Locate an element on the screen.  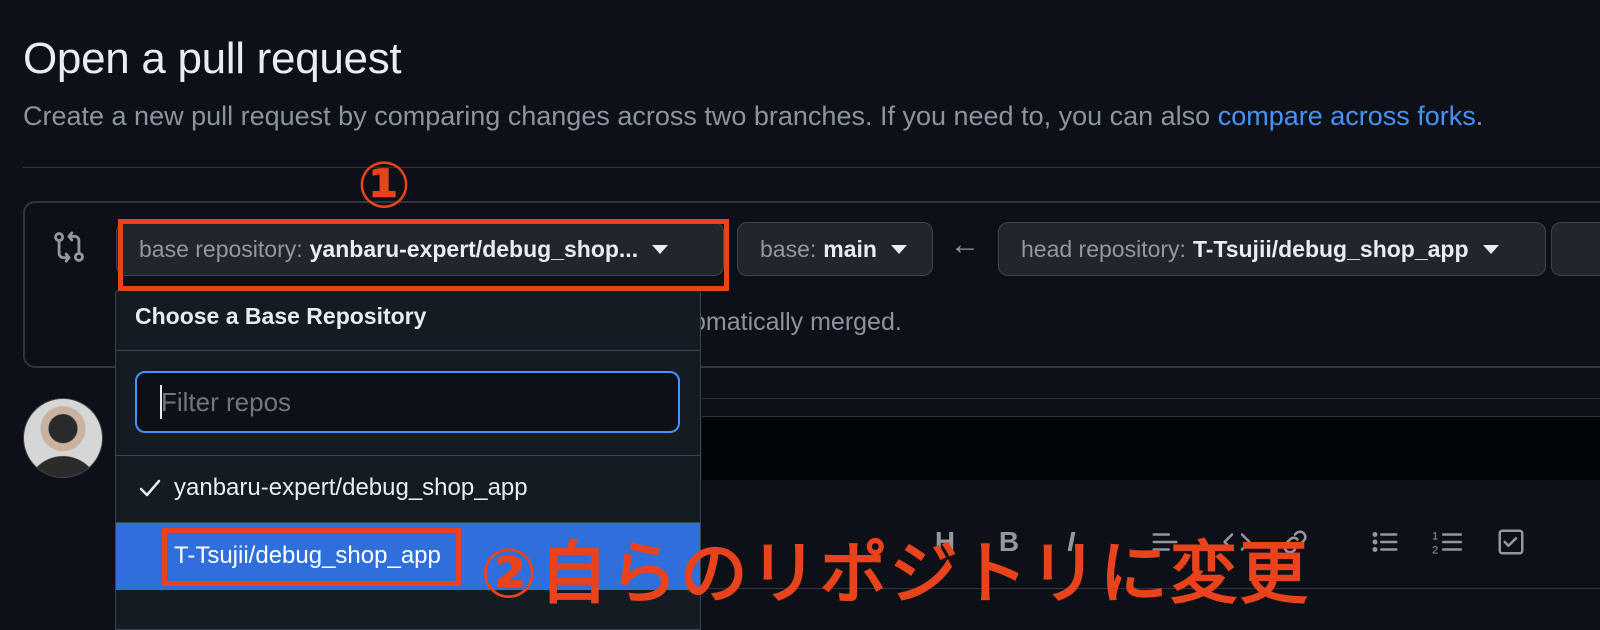
check-icon is located at coordinates (150, 488).